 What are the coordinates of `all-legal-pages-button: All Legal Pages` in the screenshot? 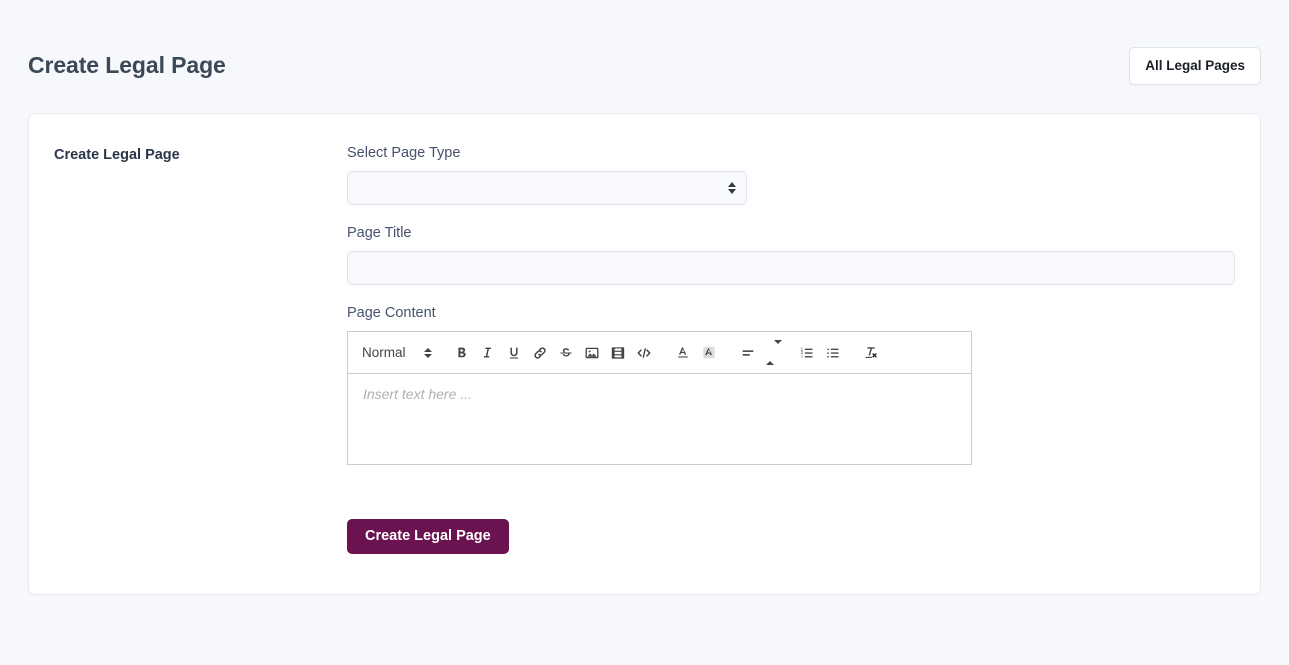 It's located at (1195, 66).